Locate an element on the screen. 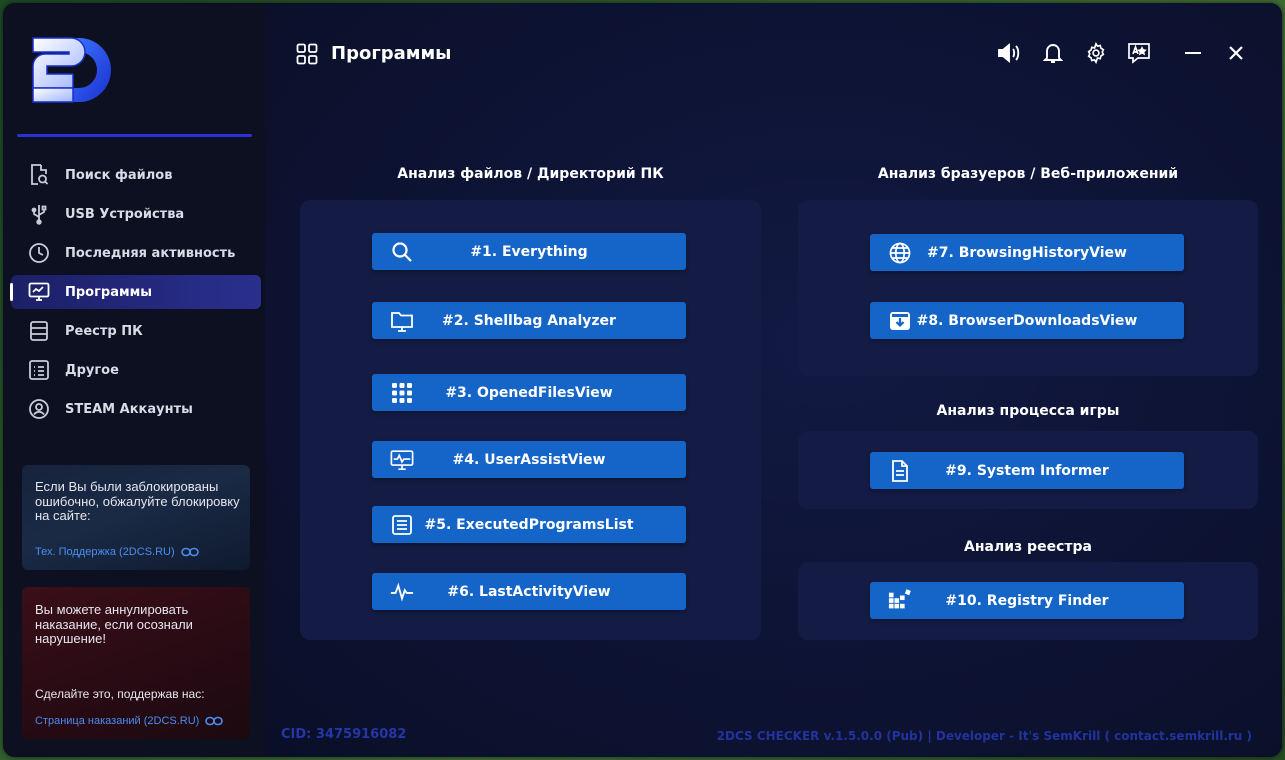  button-label: #10. Registry Finder is located at coordinates (1027, 600).